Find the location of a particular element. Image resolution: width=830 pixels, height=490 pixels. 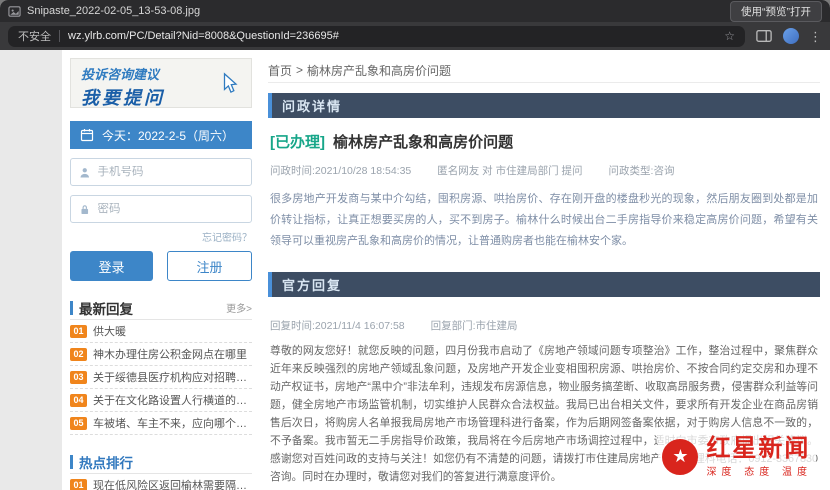

image-file-icon is located at coordinates (14, 11).